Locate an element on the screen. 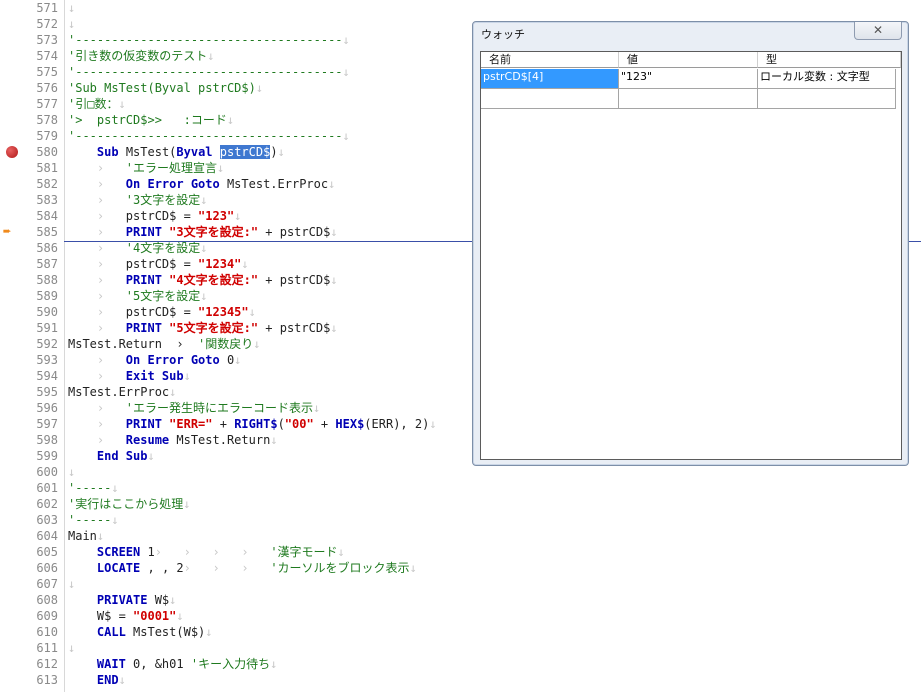 The image size is (921, 692). code-text: '引□数：↓ is located at coordinates (97, 104).